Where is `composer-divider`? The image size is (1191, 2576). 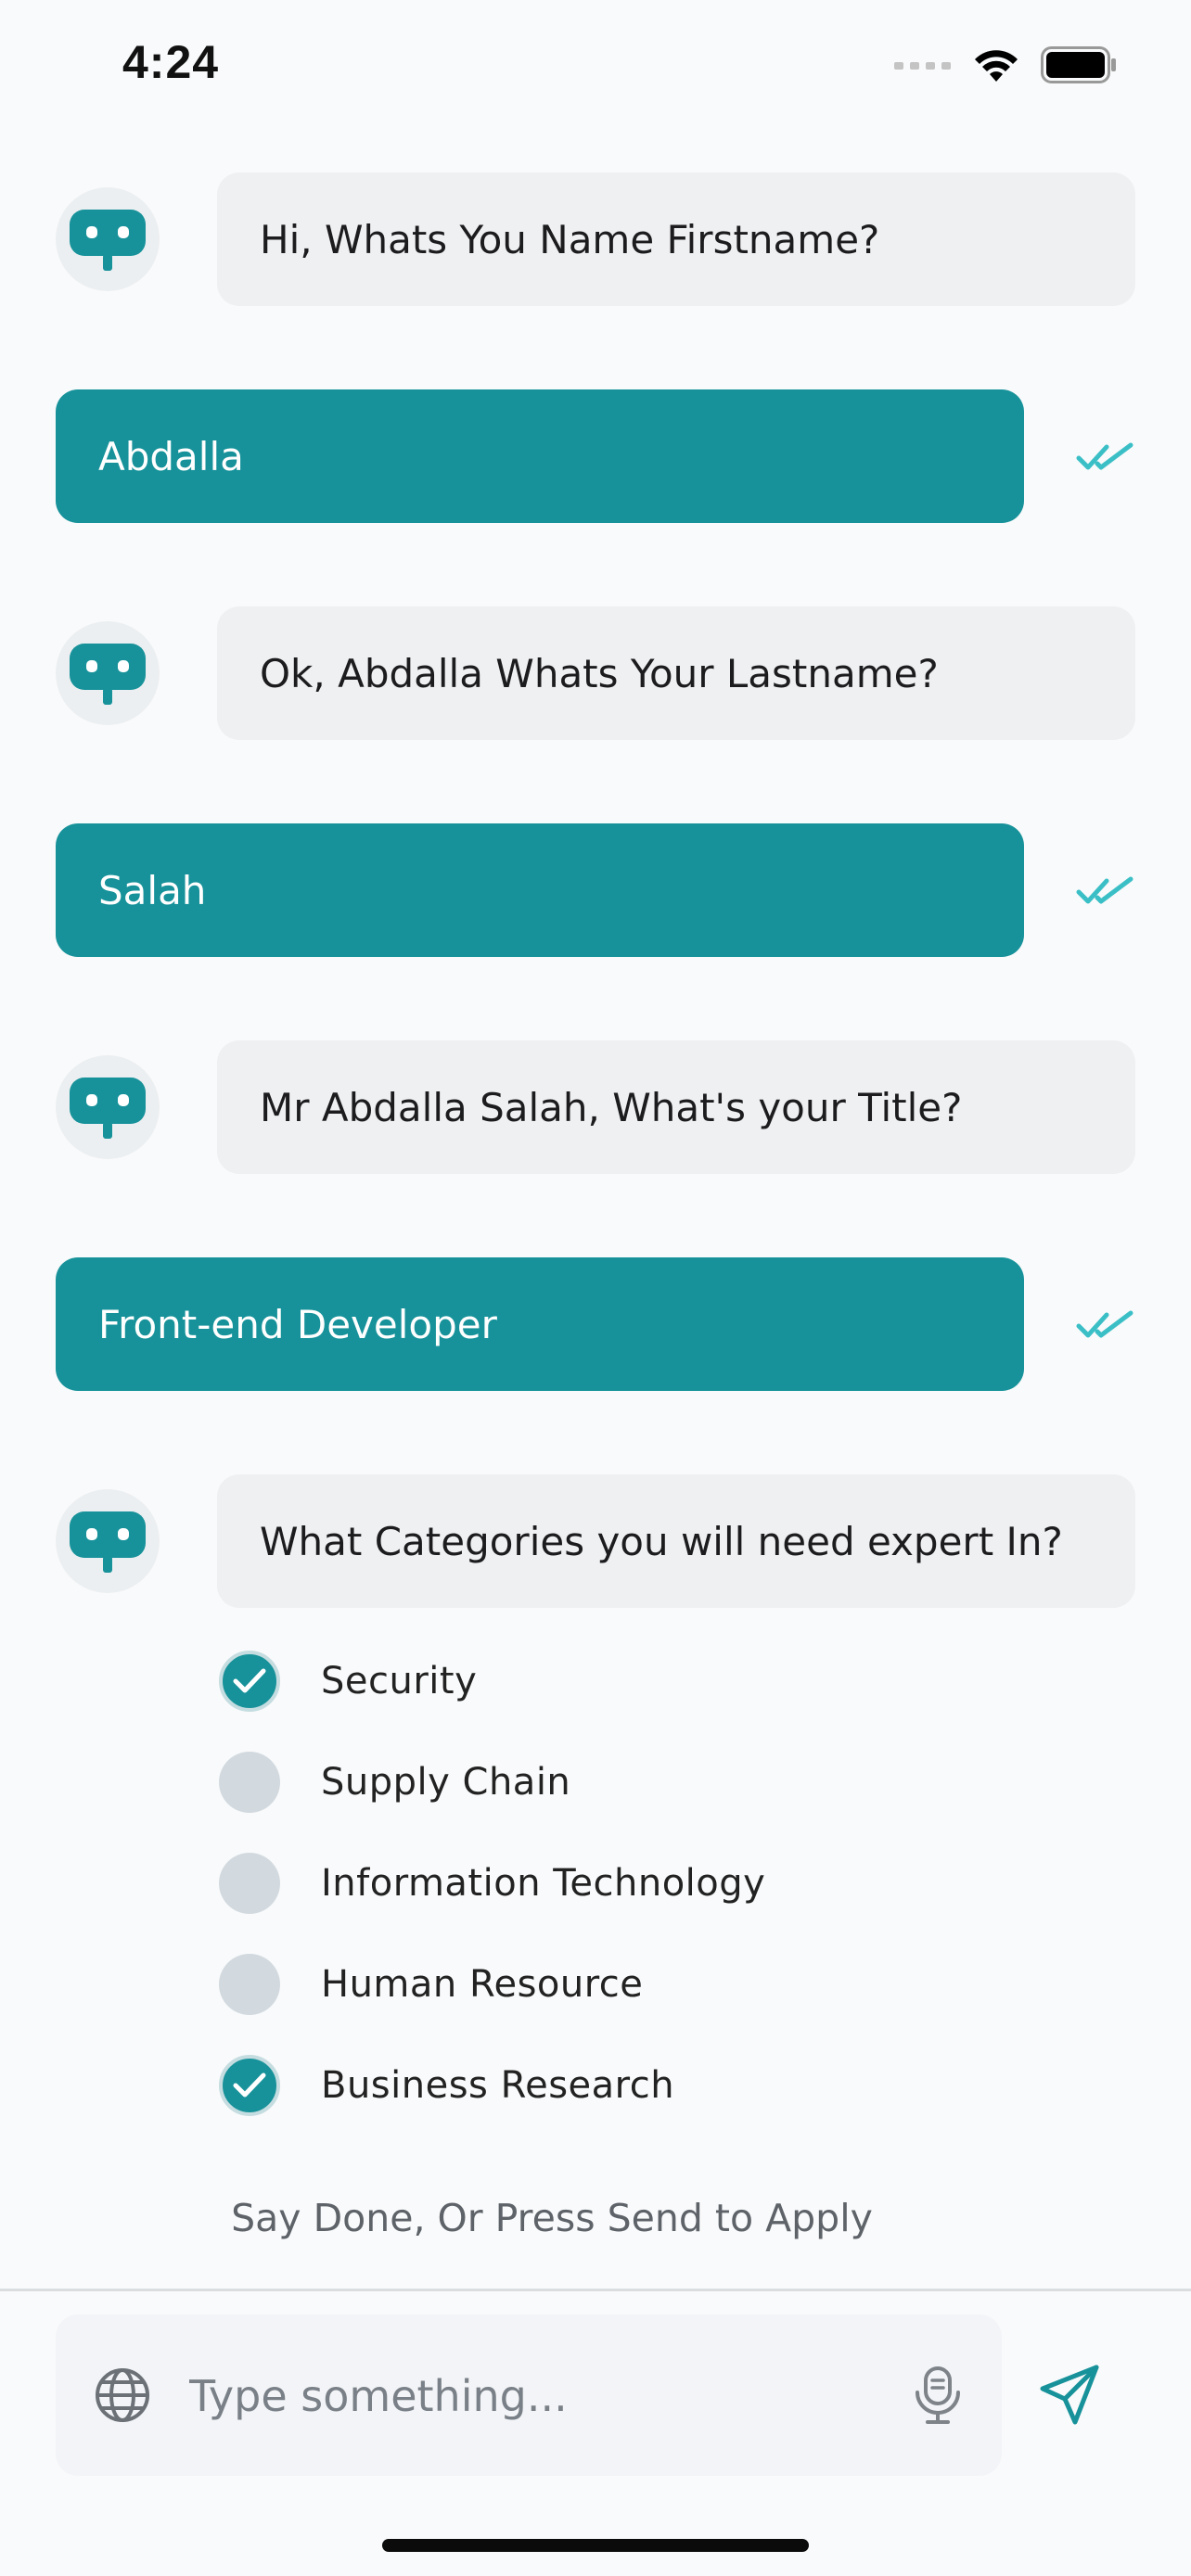
composer-divider is located at coordinates (595, 2290).